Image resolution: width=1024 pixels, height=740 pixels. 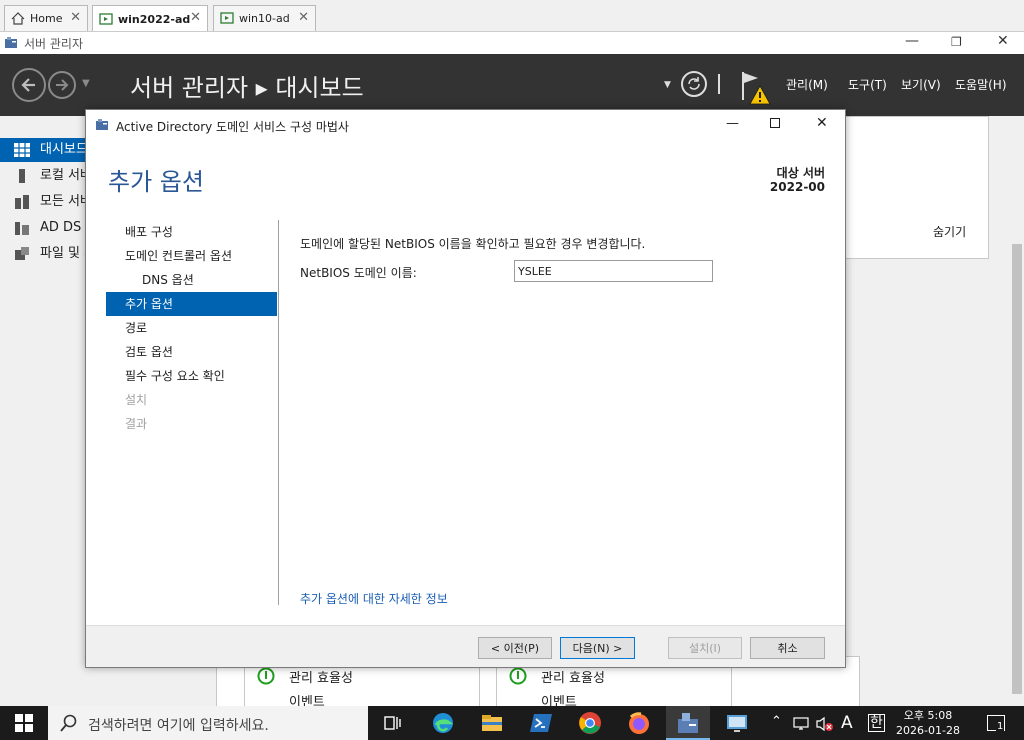 I want to click on divider, so click(x=719, y=84).